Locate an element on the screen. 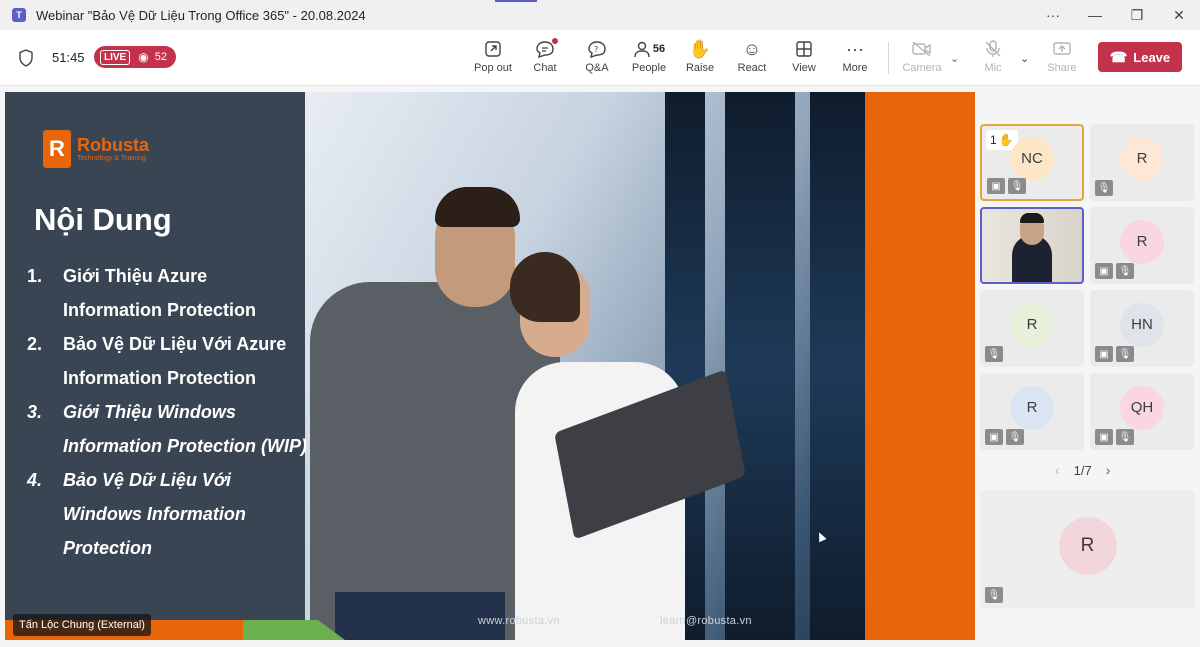 The width and height of the screenshot is (1200, 647). share-screen-icon is located at coordinates (1062, 49).